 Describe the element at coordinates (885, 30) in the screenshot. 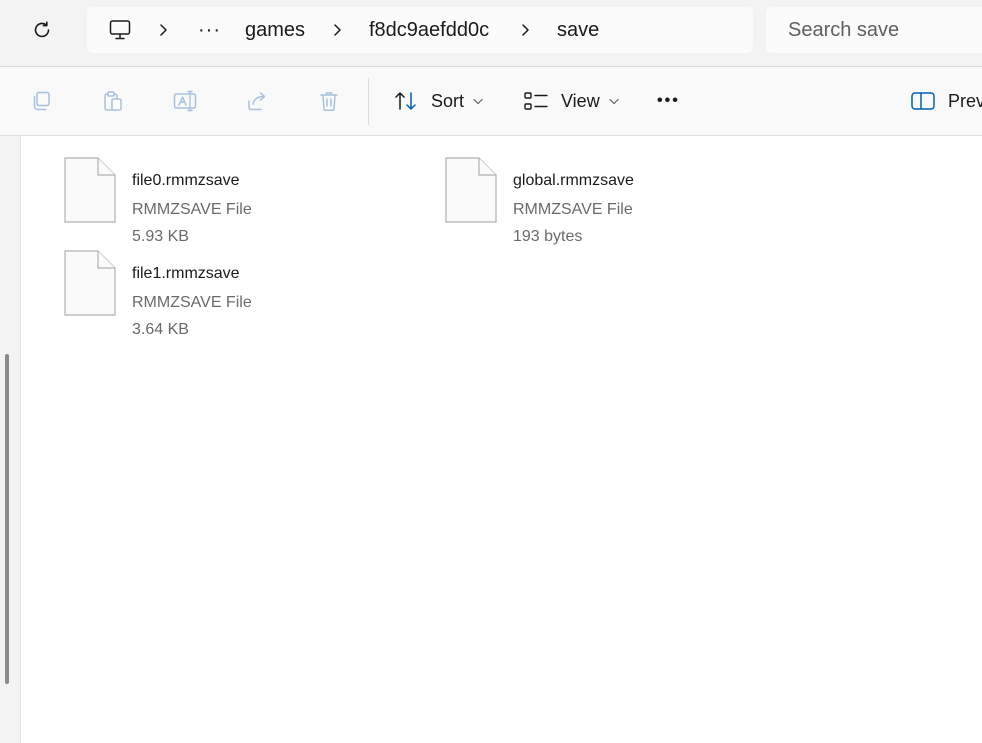

I see `search-input` at that location.